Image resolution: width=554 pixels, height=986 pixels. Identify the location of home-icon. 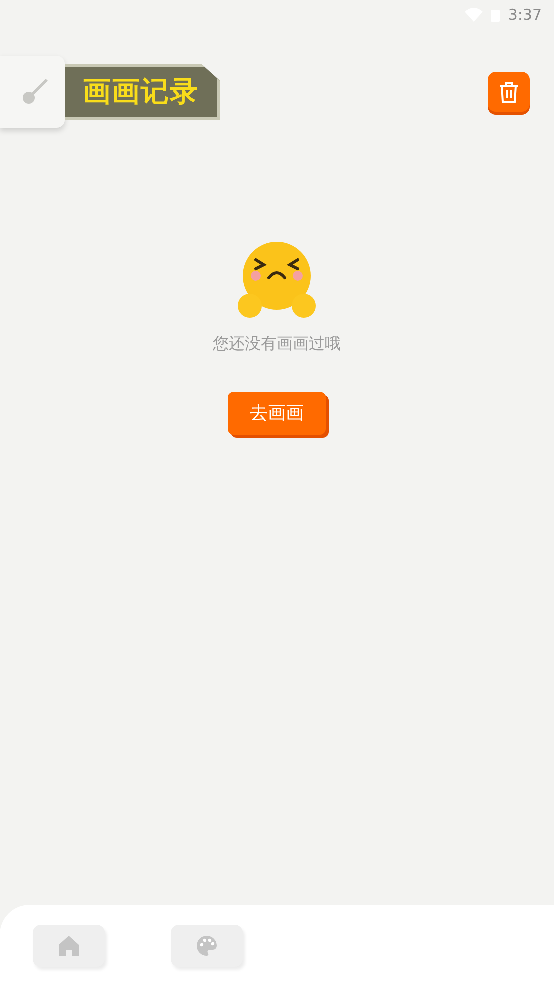
(69, 946).